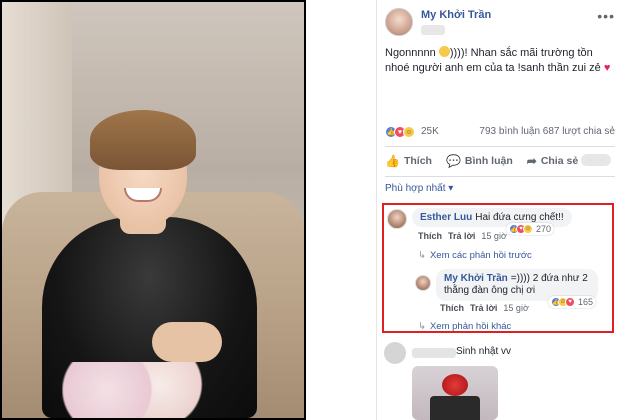  I want to click on comments-shares-count: 793 bình luận 687 lượt chia sẻ, so click(547, 131).